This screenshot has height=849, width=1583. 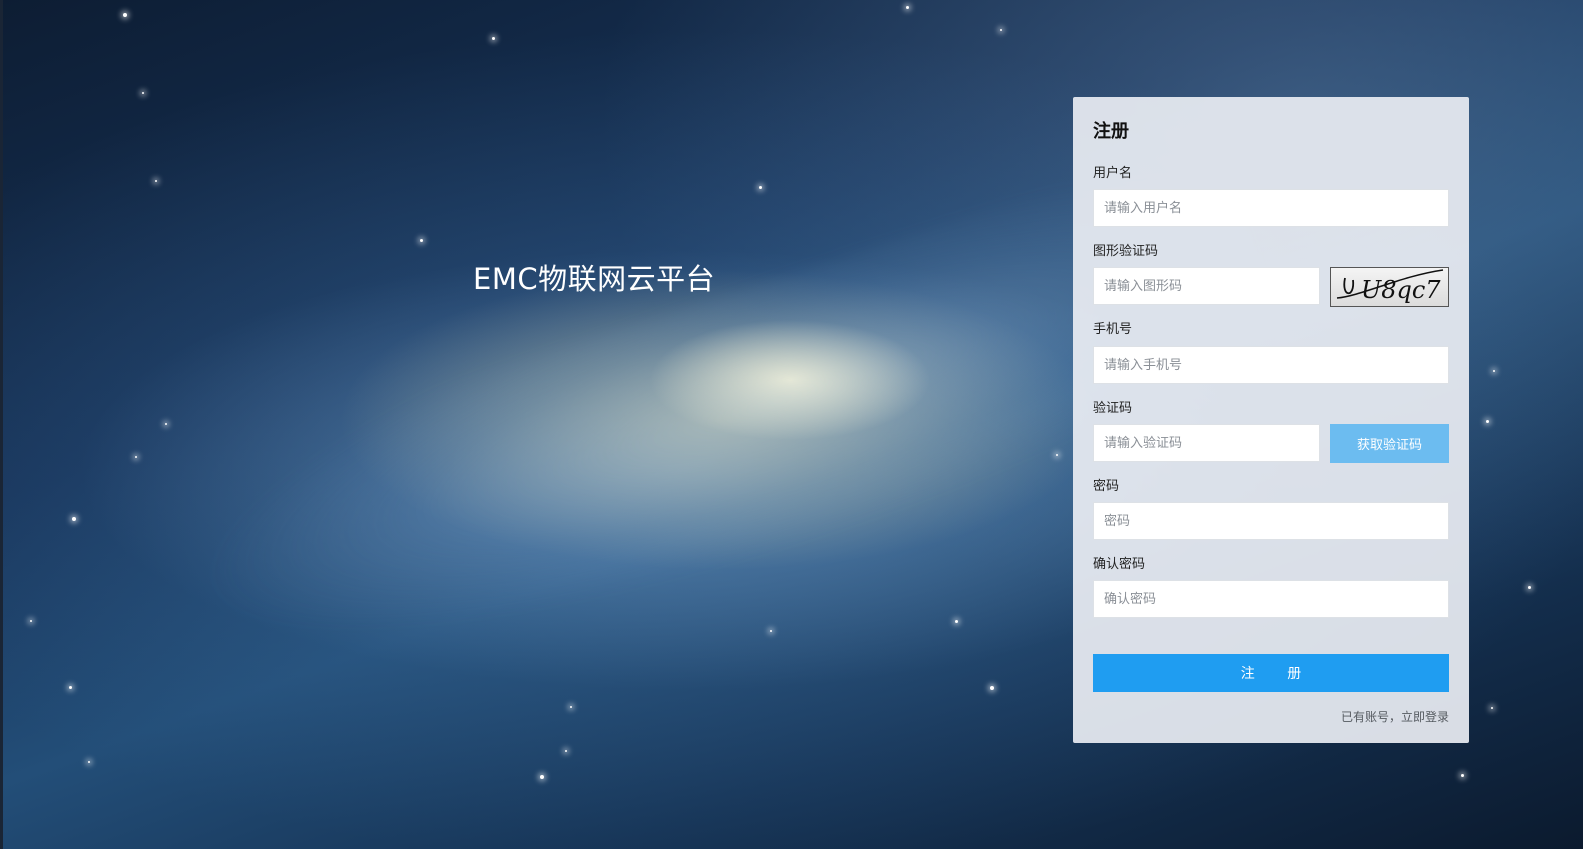 What do you see at coordinates (1113, 329) in the screenshot?
I see `phone-label: 手机号` at bounding box center [1113, 329].